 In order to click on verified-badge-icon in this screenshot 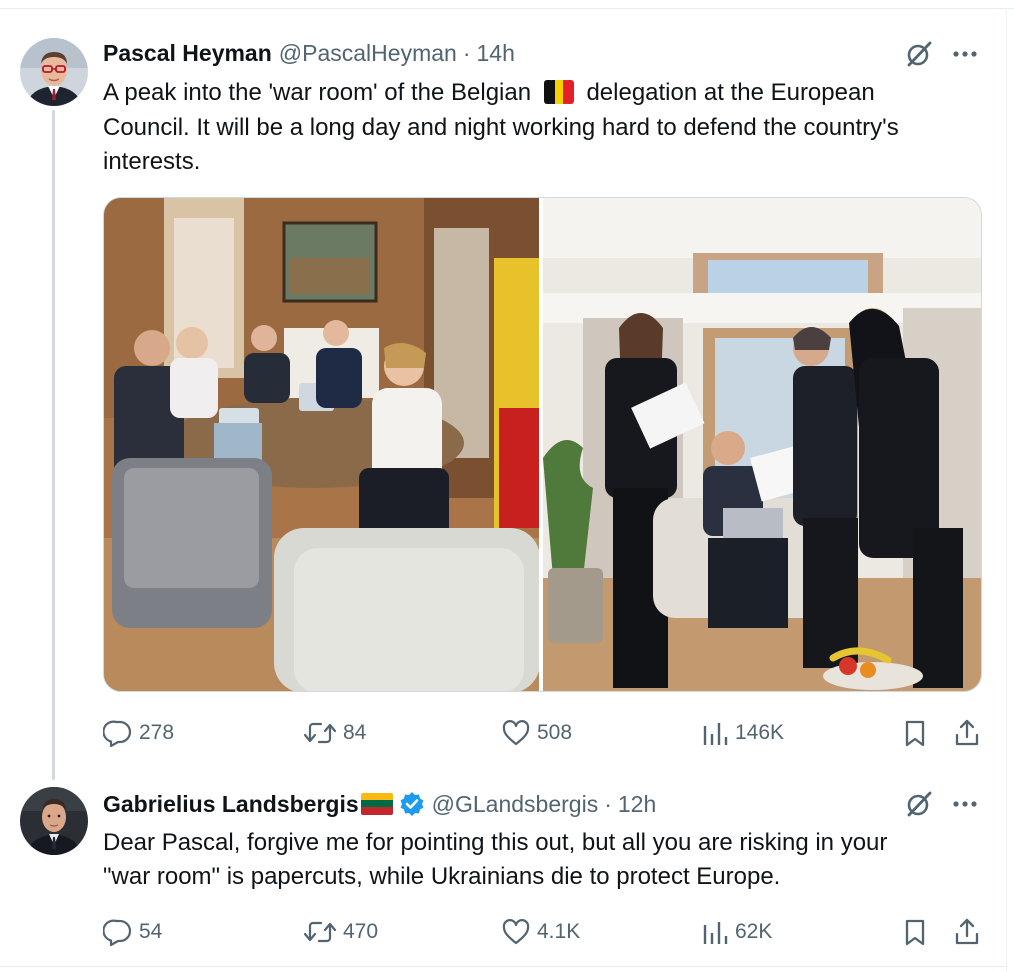, I will do `click(412, 804)`.